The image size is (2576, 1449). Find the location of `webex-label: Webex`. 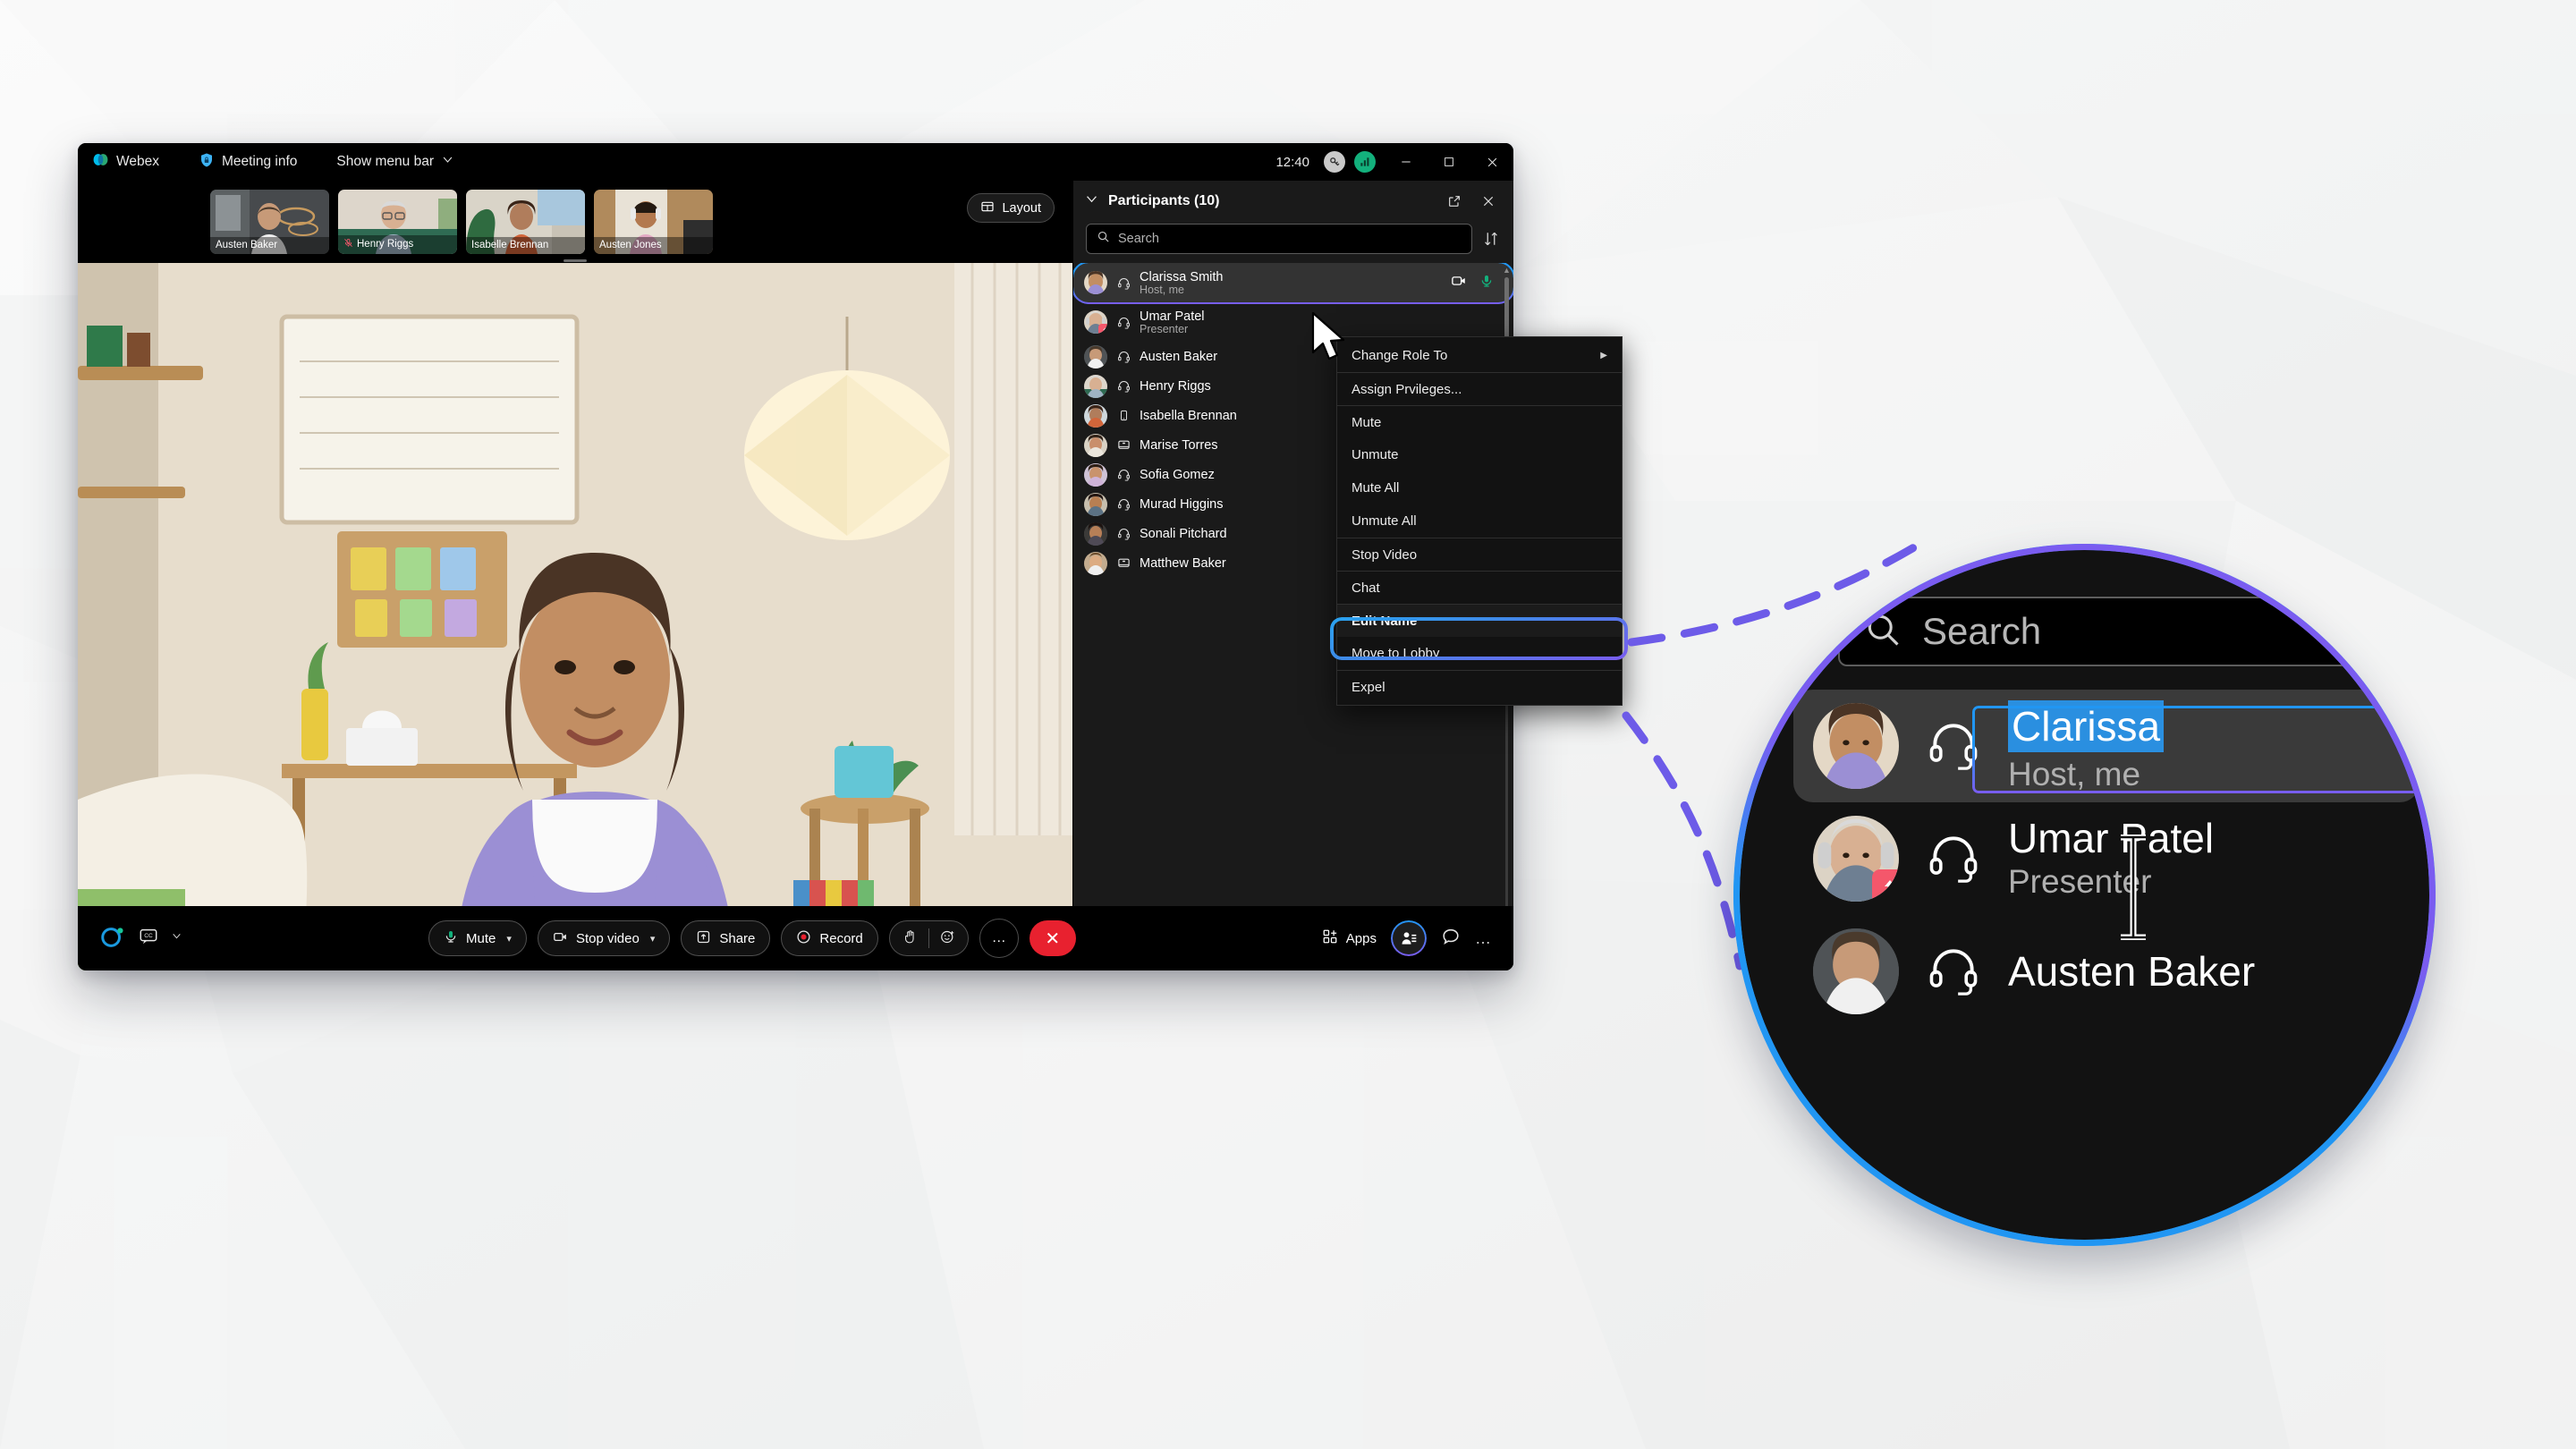

webex-label: Webex is located at coordinates (137, 161).